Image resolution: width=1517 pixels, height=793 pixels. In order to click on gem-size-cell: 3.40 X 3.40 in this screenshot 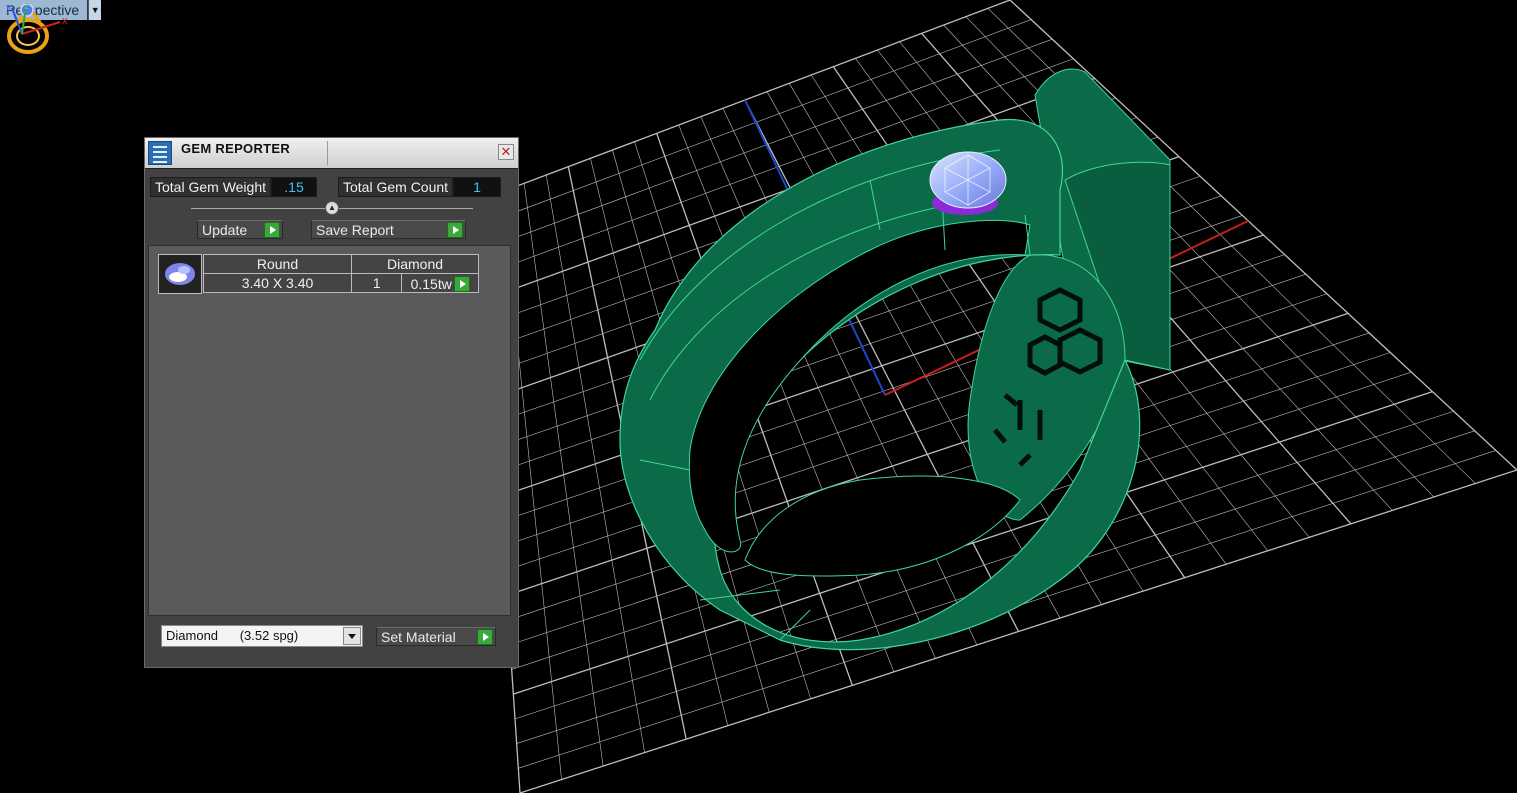, I will do `click(277, 283)`.